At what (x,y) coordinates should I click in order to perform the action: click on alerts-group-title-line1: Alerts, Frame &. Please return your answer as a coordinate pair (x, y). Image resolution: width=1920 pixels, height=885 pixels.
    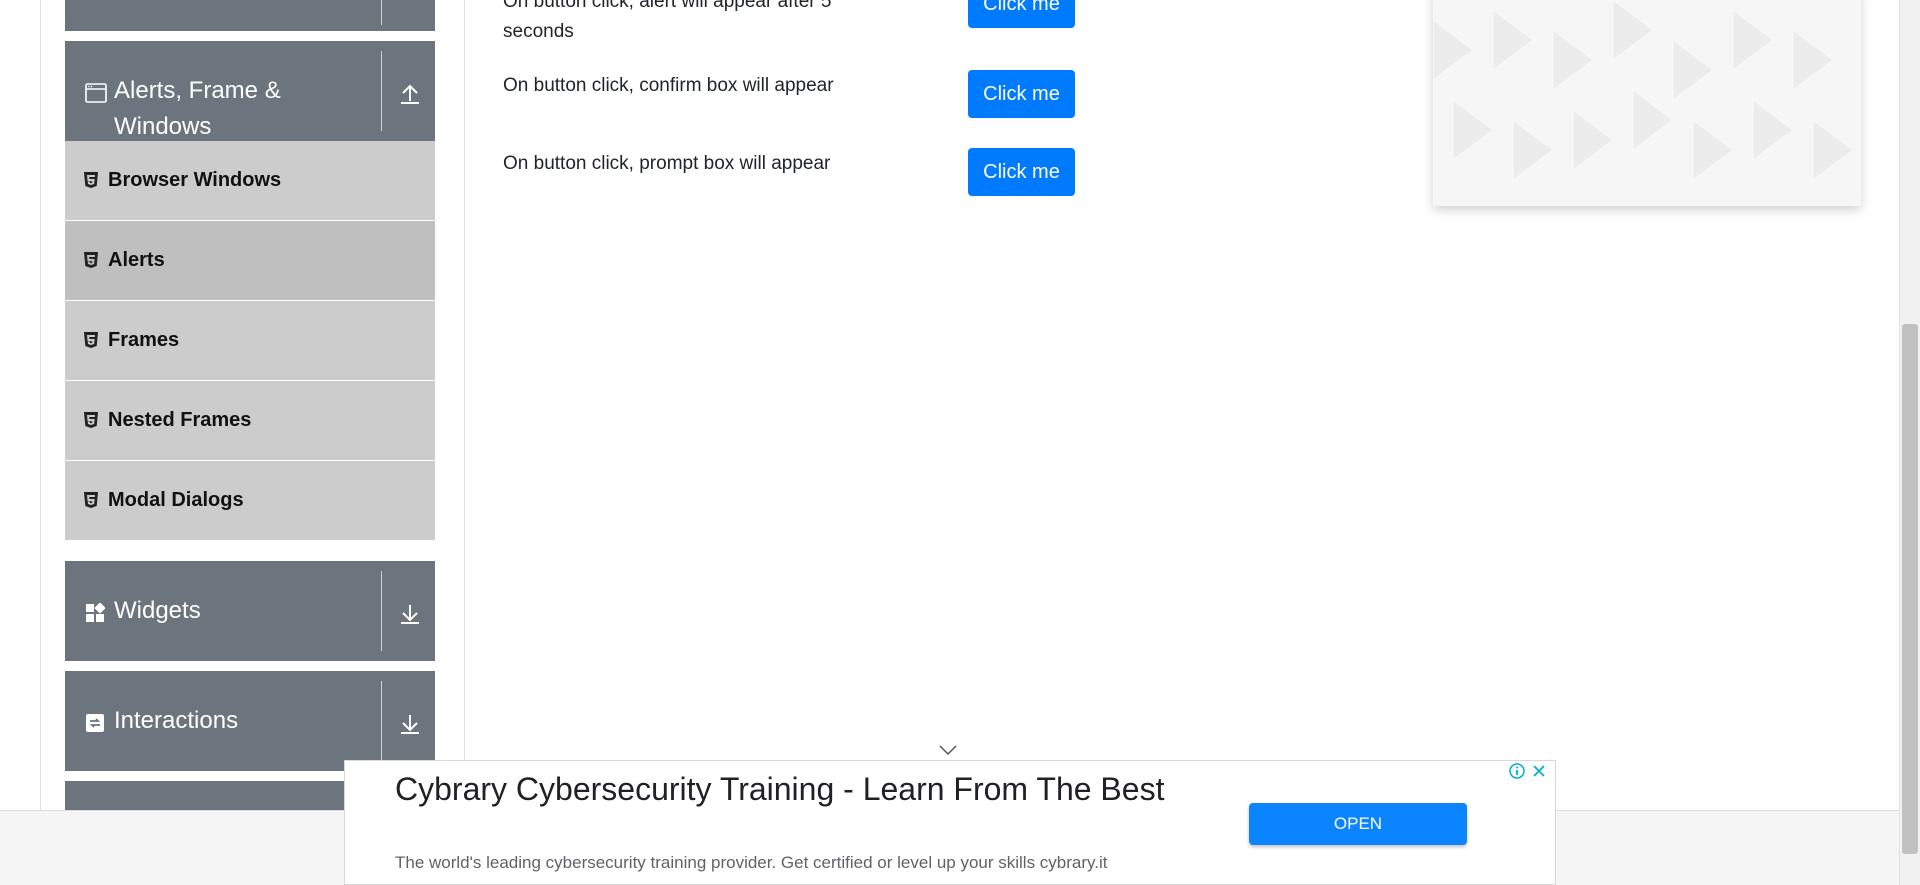
    Looking at the image, I should click on (197, 90).